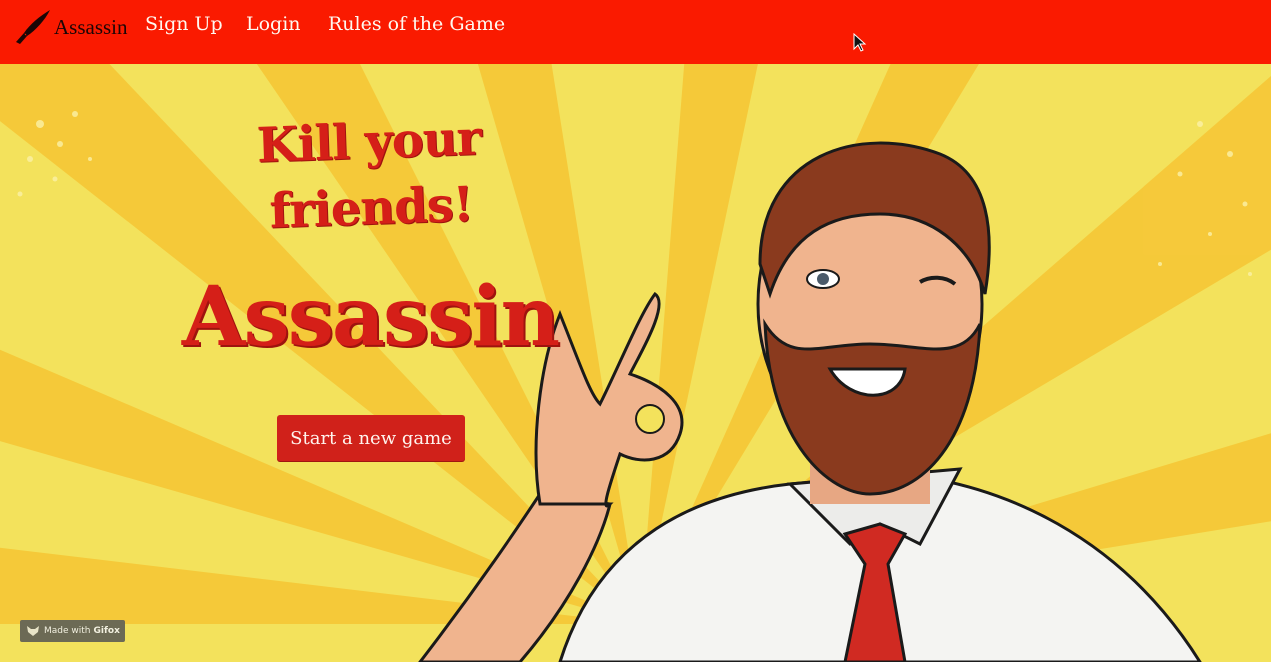 This screenshot has height=662, width=1271. What do you see at coordinates (184, 24) in the screenshot?
I see `nav-sign-up-link: Sign Up` at bounding box center [184, 24].